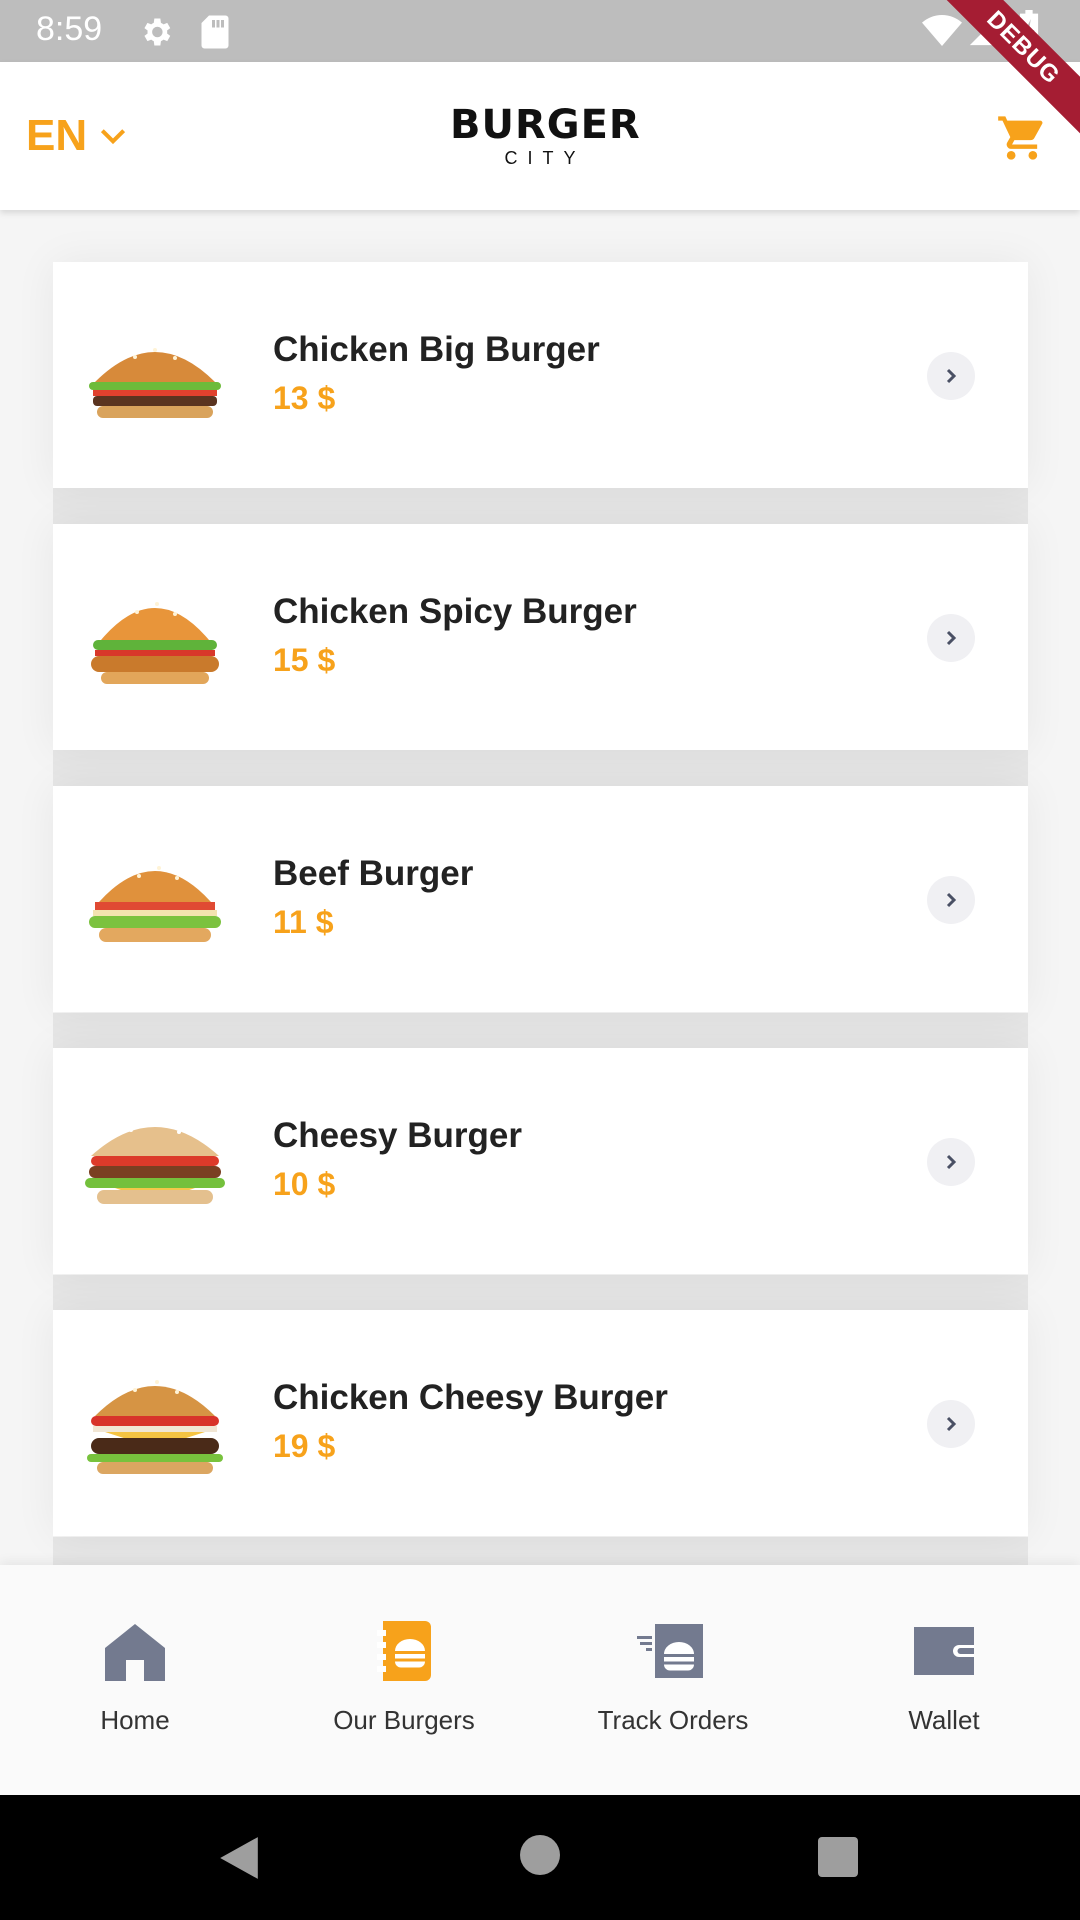 This screenshot has width=1080, height=1920. What do you see at coordinates (404, 1685) in the screenshot?
I see `nav-item-our-burgers: Our Burgers` at bounding box center [404, 1685].